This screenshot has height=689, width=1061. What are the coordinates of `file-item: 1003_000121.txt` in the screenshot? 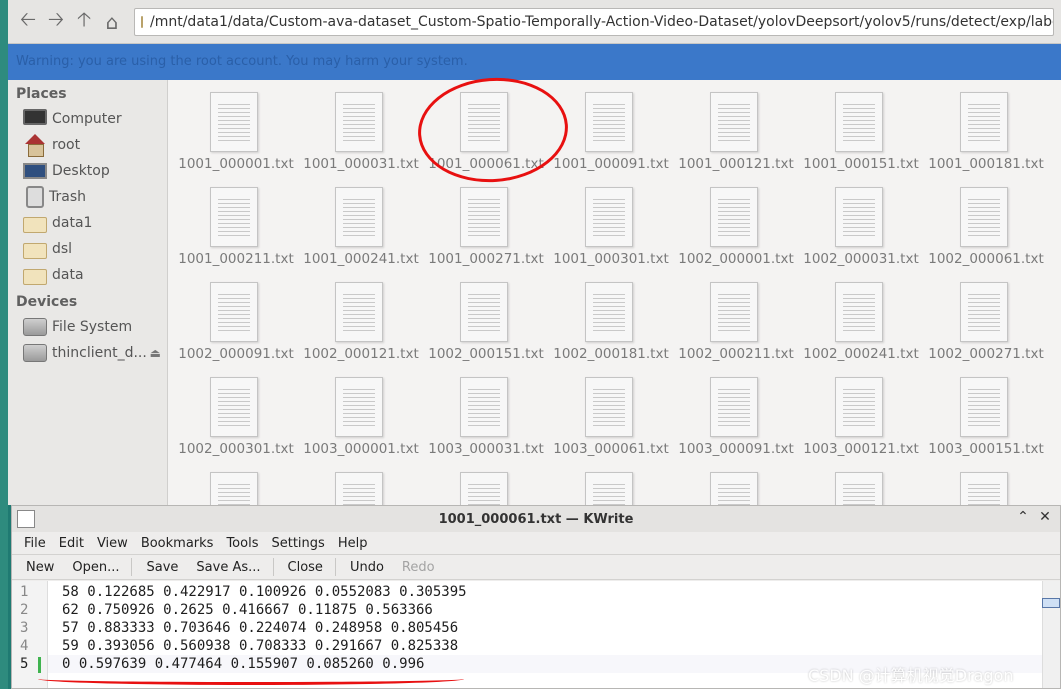 It's located at (861, 418).